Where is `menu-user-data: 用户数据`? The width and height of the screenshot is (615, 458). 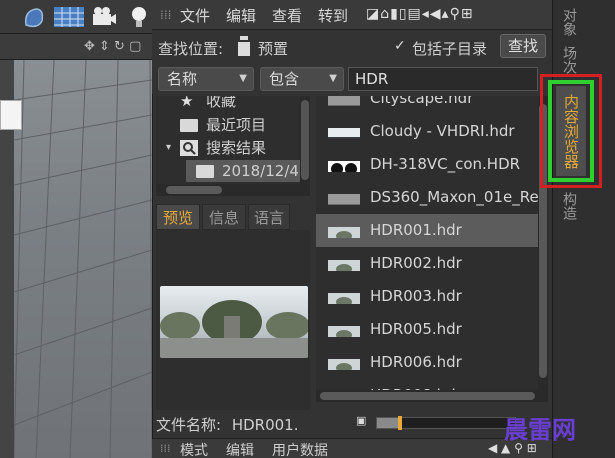
menu-user-data: 用户数据 is located at coordinates (300, 449).